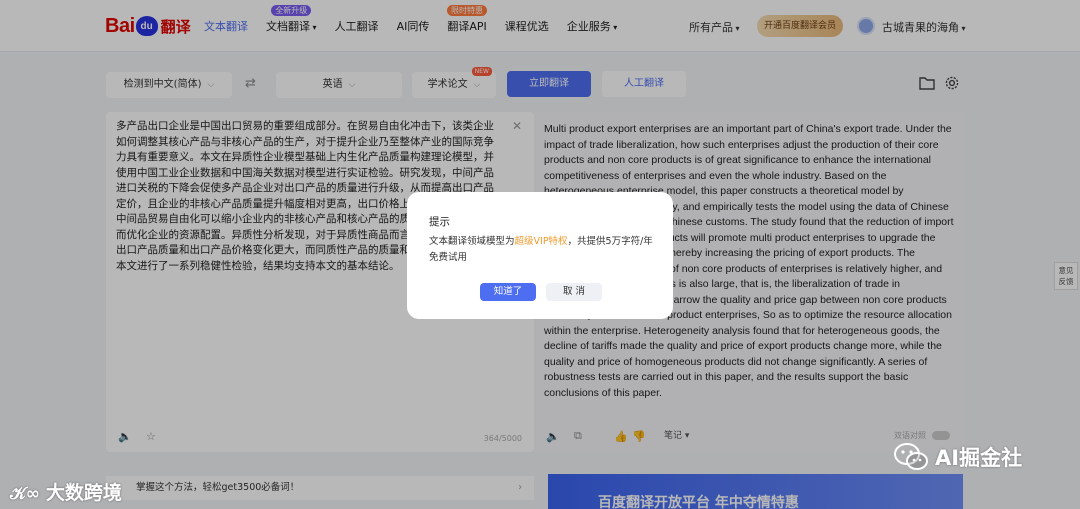 Image resolution: width=1080 pixels, height=509 pixels. I want to click on vip-privilege-link: 超级VIP特权, so click(541, 241).